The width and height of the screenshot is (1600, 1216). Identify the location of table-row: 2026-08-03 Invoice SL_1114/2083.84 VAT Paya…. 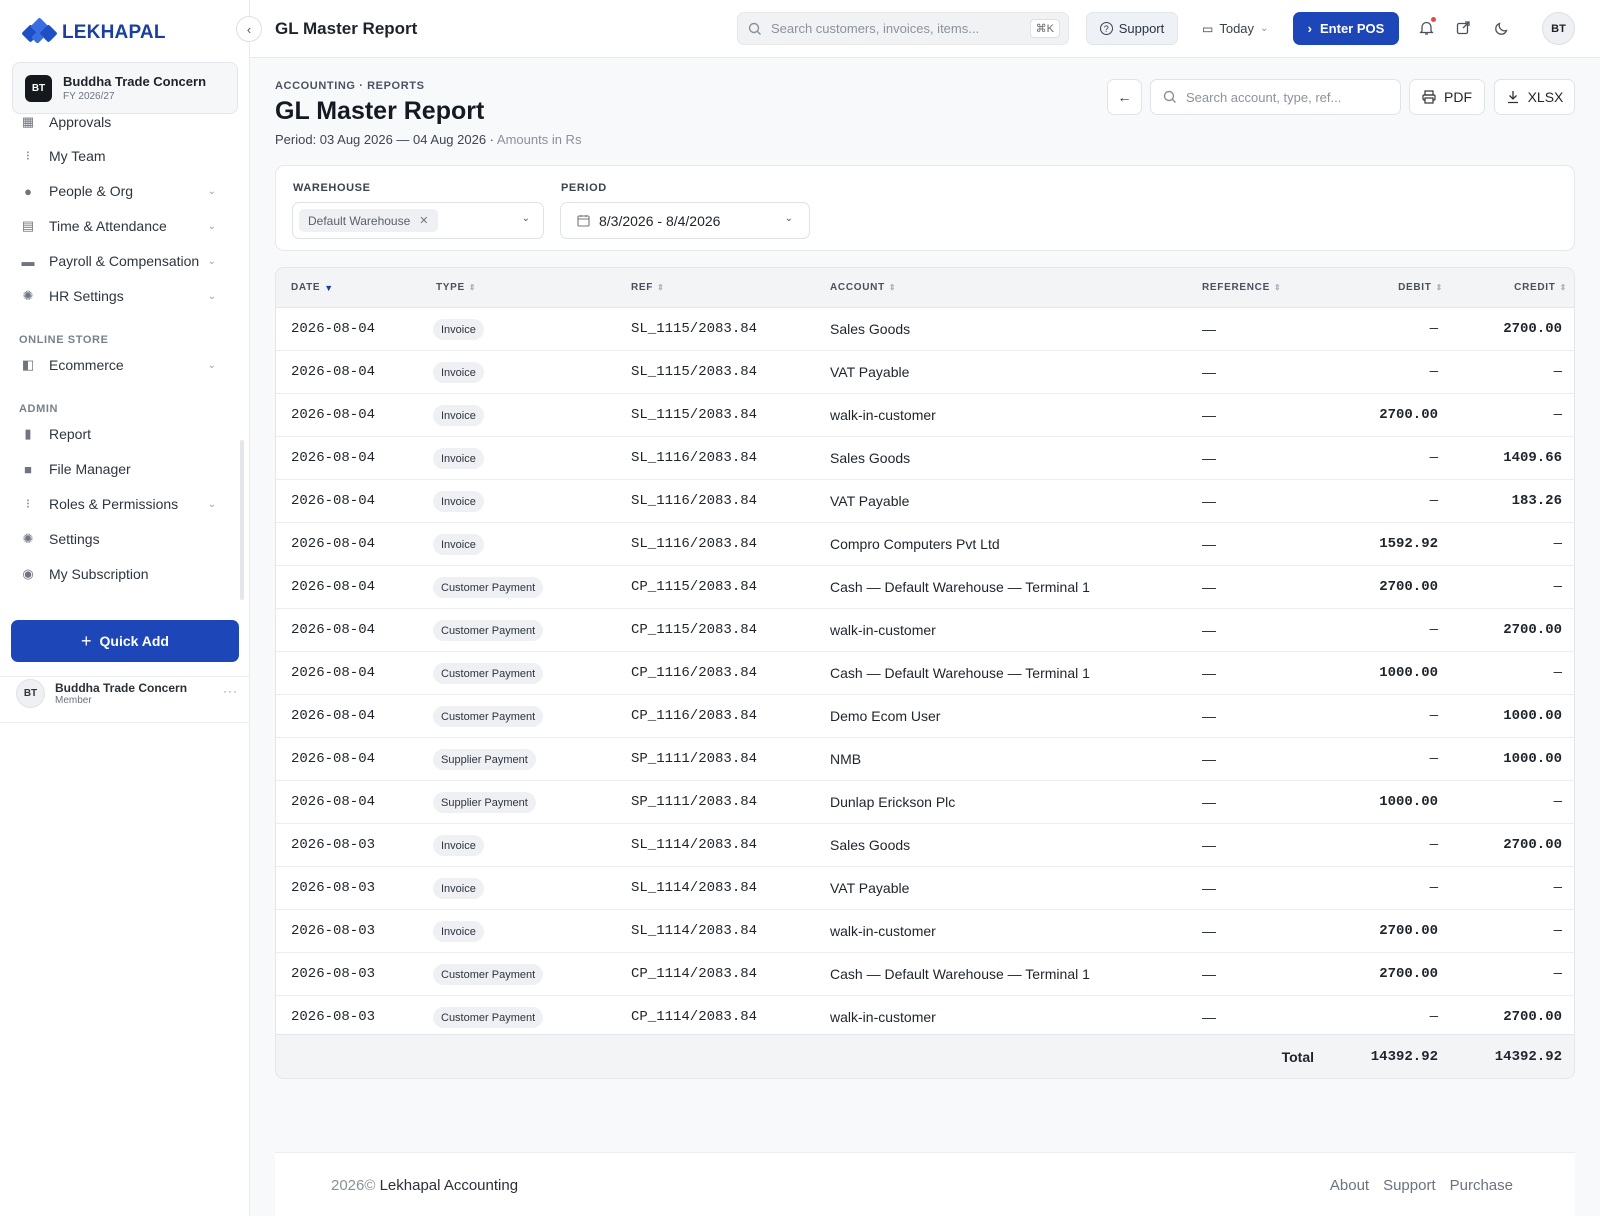
(925, 888).